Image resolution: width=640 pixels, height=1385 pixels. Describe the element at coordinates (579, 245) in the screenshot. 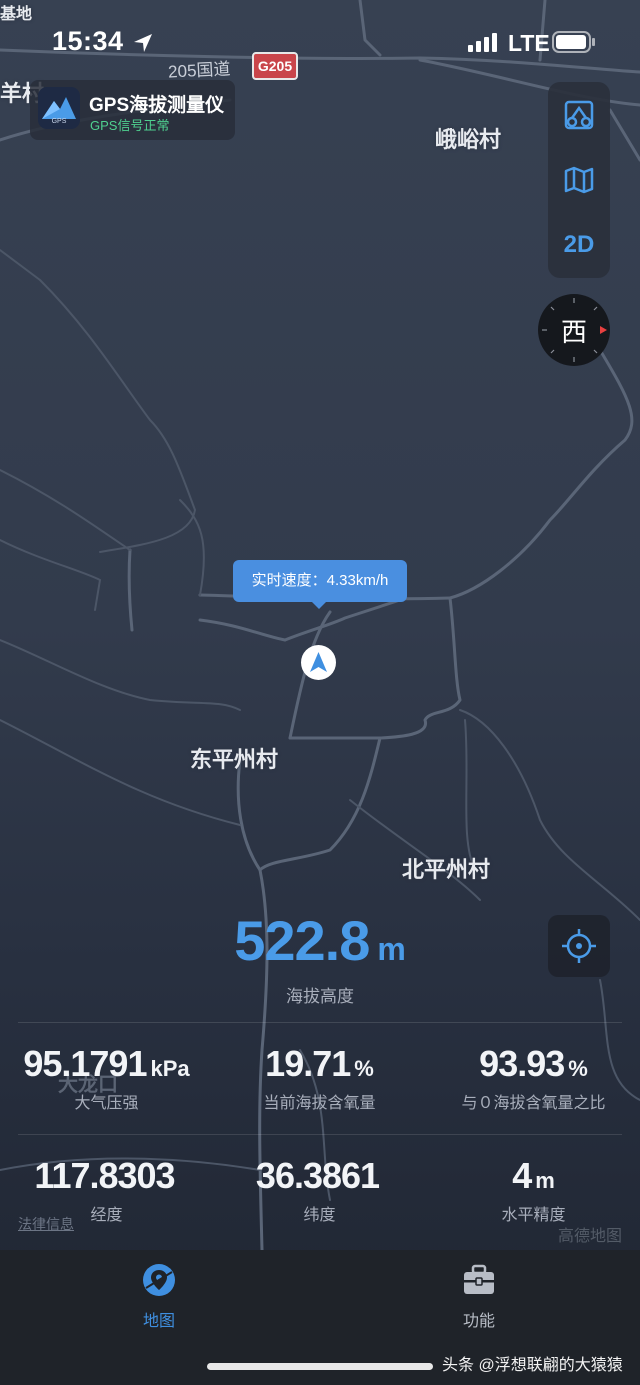

I see `view-2d-button: 2D` at that location.